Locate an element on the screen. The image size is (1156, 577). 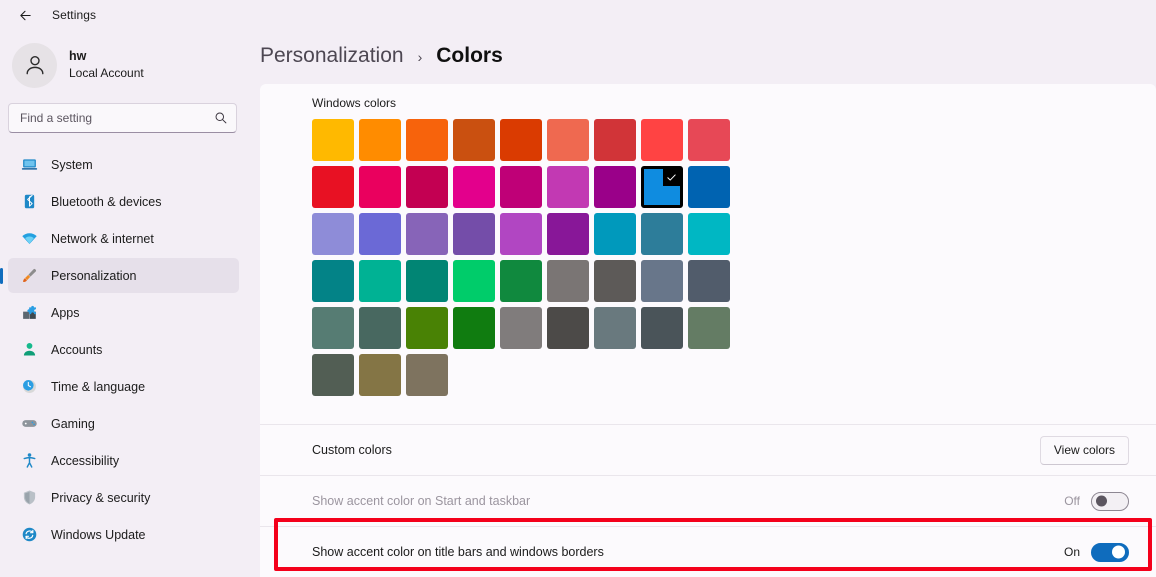
sidebar-item-windows-update: Windows Update is located at coordinates (123, 534).